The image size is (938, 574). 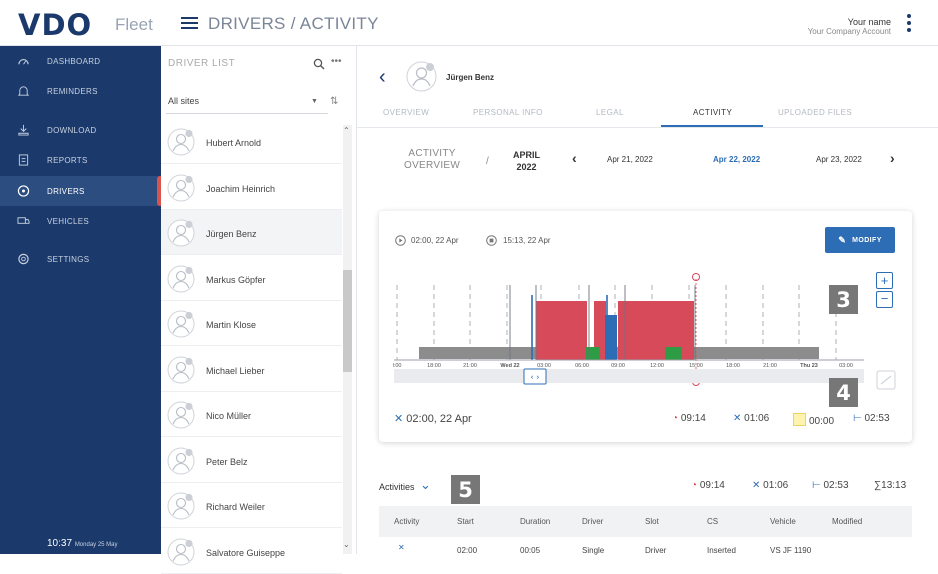 What do you see at coordinates (847, 521) in the screenshot?
I see `column-modified: Modified` at bounding box center [847, 521].